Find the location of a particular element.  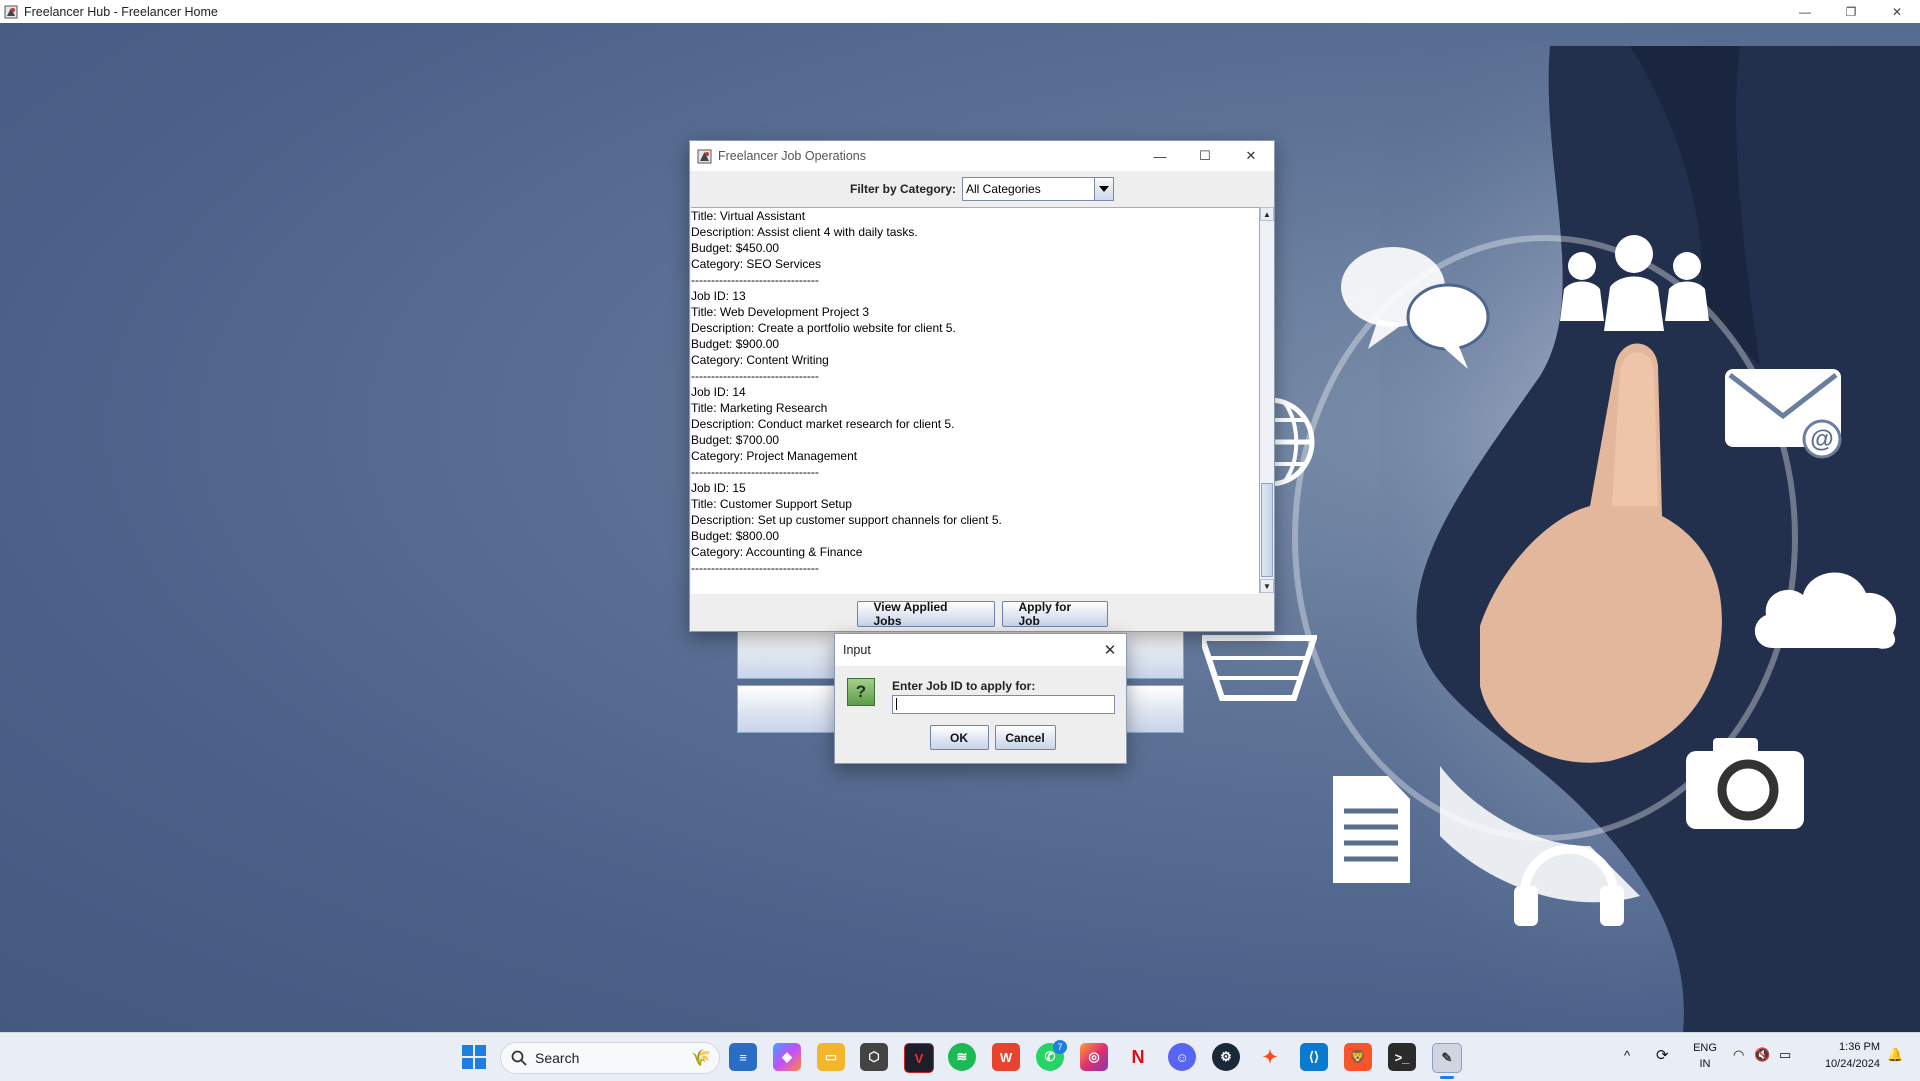

chevron-up-icon: ^ is located at coordinates (1627, 1055).